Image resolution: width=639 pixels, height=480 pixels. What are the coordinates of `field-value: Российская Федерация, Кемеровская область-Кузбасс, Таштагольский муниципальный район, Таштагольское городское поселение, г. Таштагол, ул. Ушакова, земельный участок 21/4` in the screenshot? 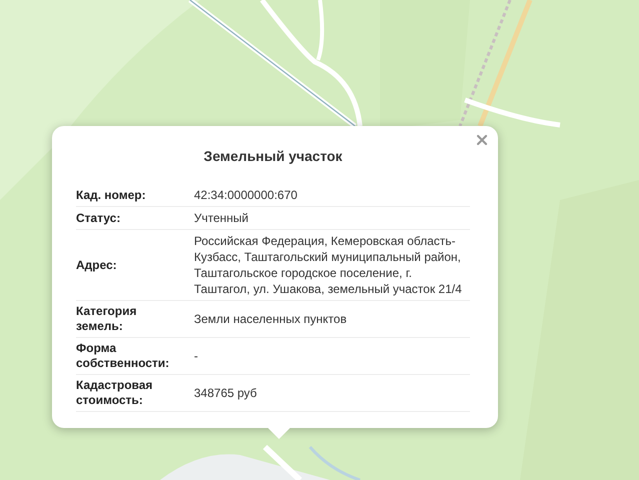 It's located at (328, 265).